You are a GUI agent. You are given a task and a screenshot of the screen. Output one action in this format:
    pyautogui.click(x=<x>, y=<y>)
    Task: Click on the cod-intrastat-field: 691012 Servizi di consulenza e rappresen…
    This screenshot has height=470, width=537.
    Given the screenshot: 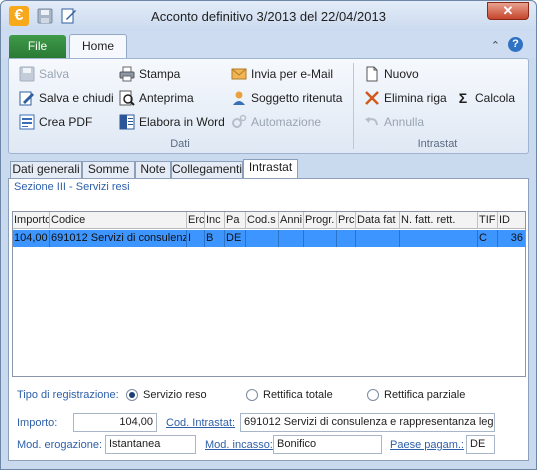 What is the action you would take?
    pyautogui.click(x=367, y=422)
    